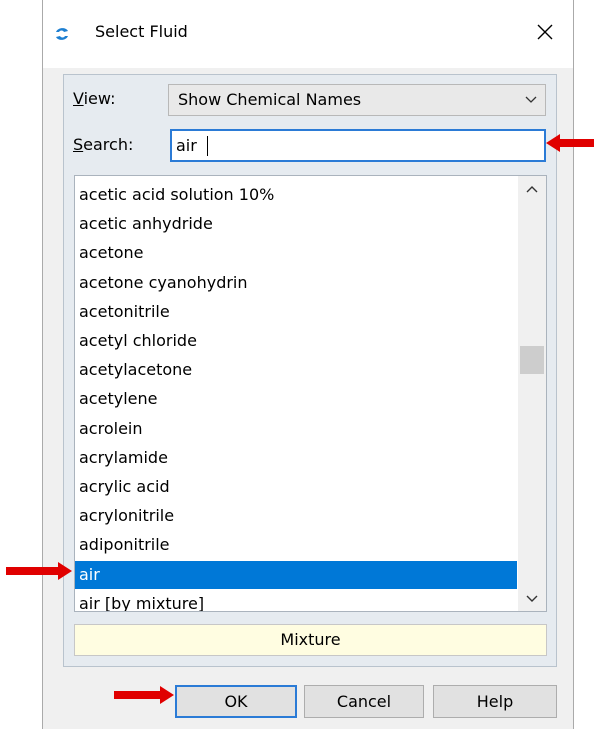  Describe the element at coordinates (296, 195) in the screenshot. I see `list-item: acetic acid solution 10%` at that location.